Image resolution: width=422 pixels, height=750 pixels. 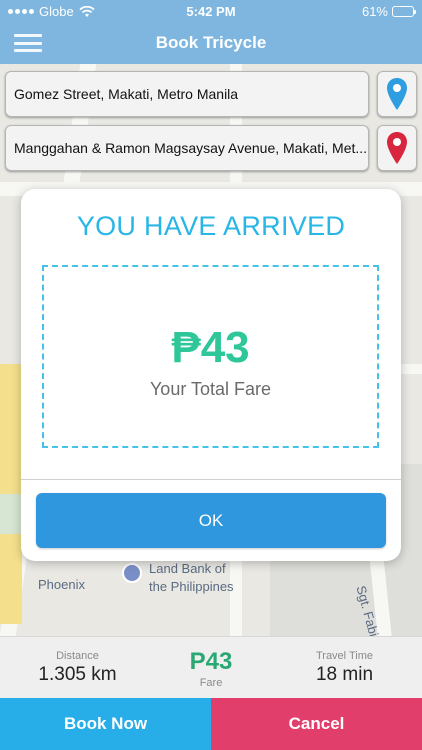 I want to click on destination-pin-button, so click(x=397, y=148).